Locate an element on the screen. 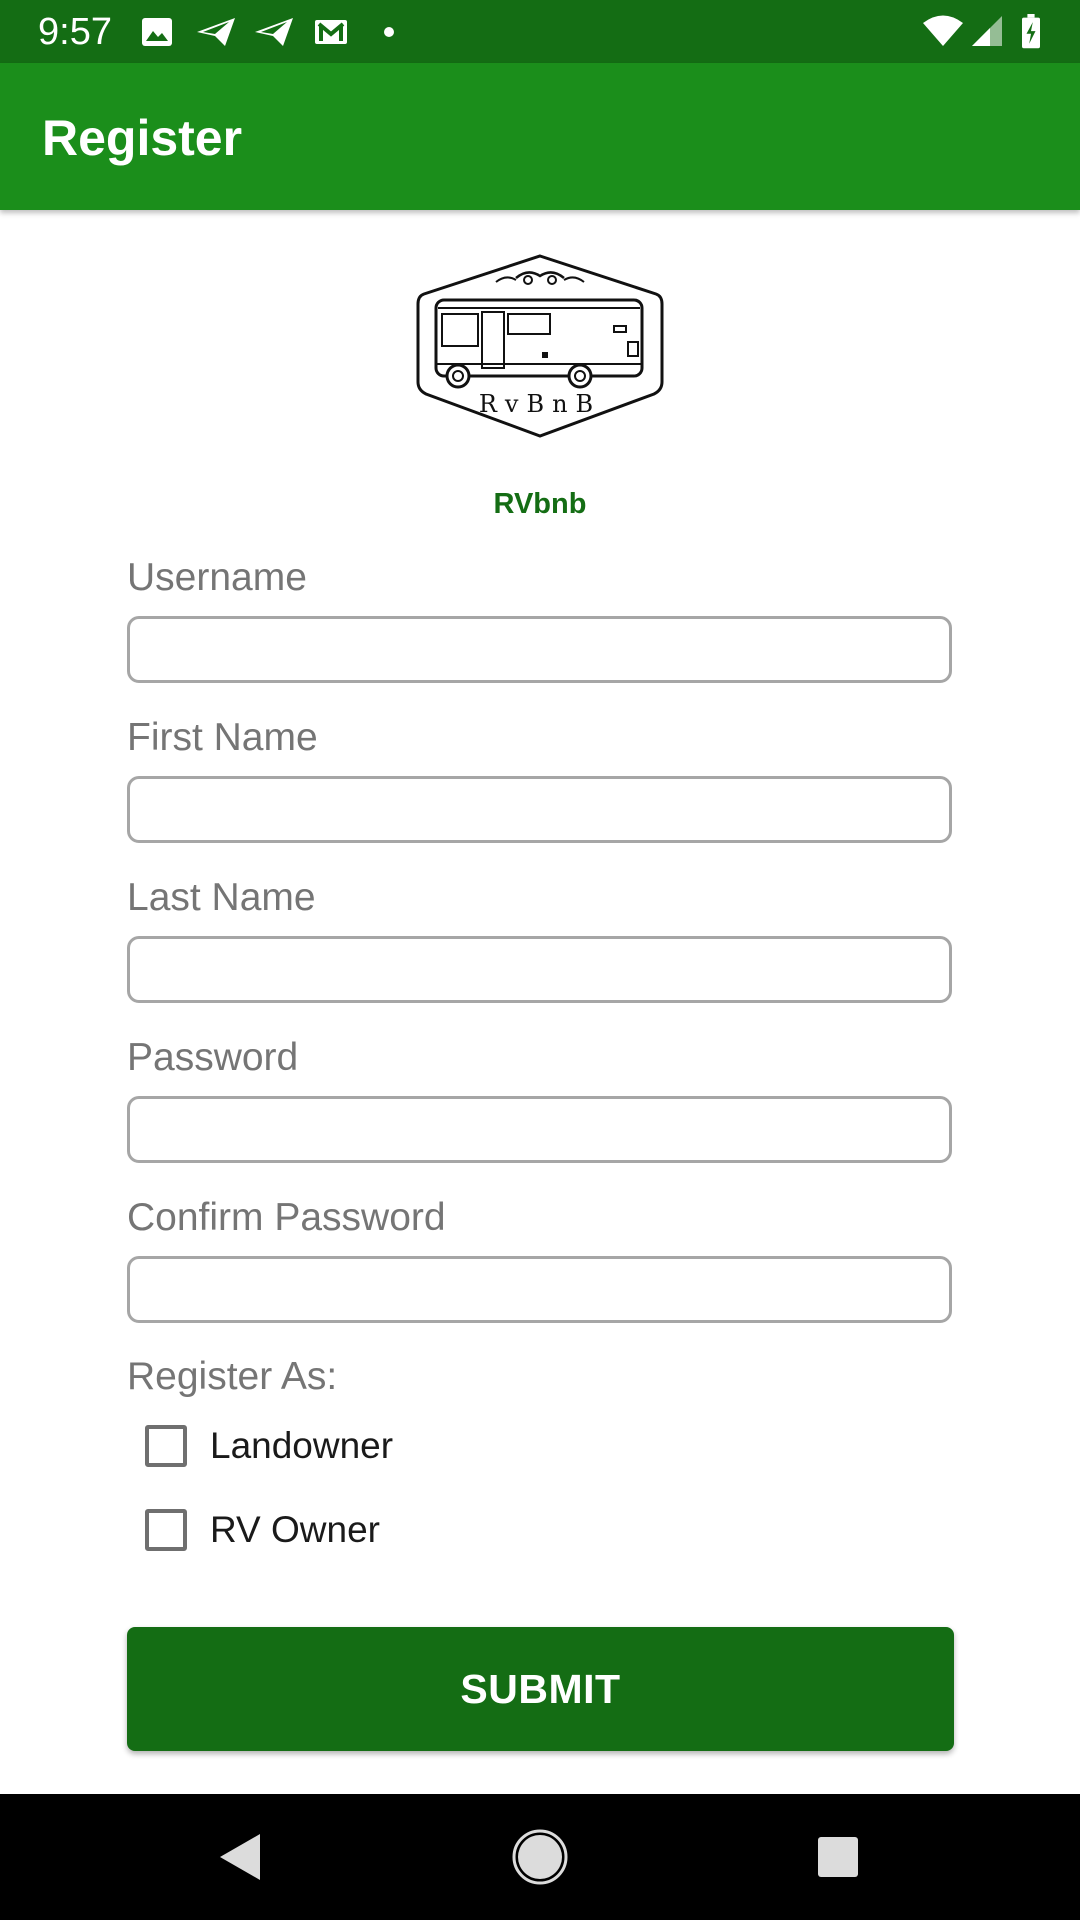 This screenshot has height=1920, width=1080. first-name-input is located at coordinates (539, 809).